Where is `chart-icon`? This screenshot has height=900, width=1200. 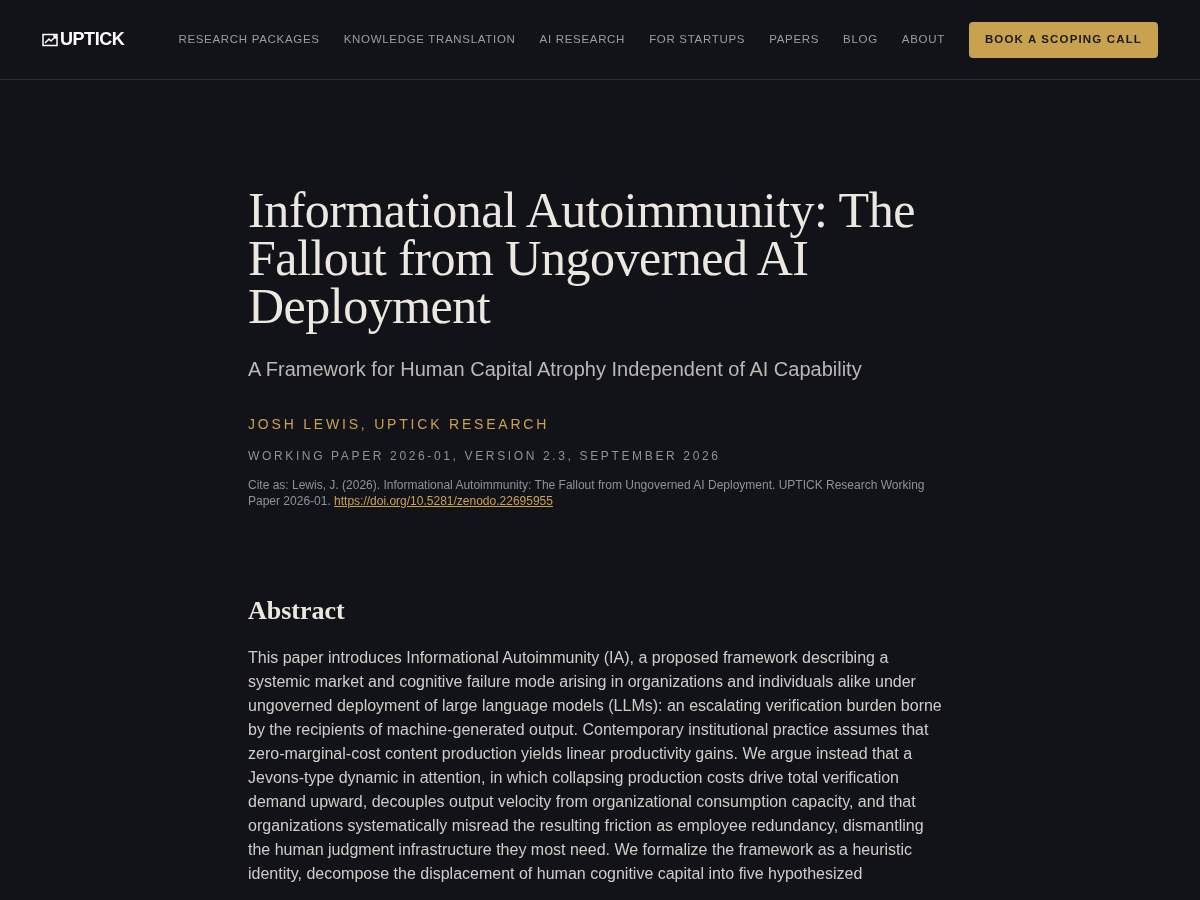
chart-icon is located at coordinates (50, 40).